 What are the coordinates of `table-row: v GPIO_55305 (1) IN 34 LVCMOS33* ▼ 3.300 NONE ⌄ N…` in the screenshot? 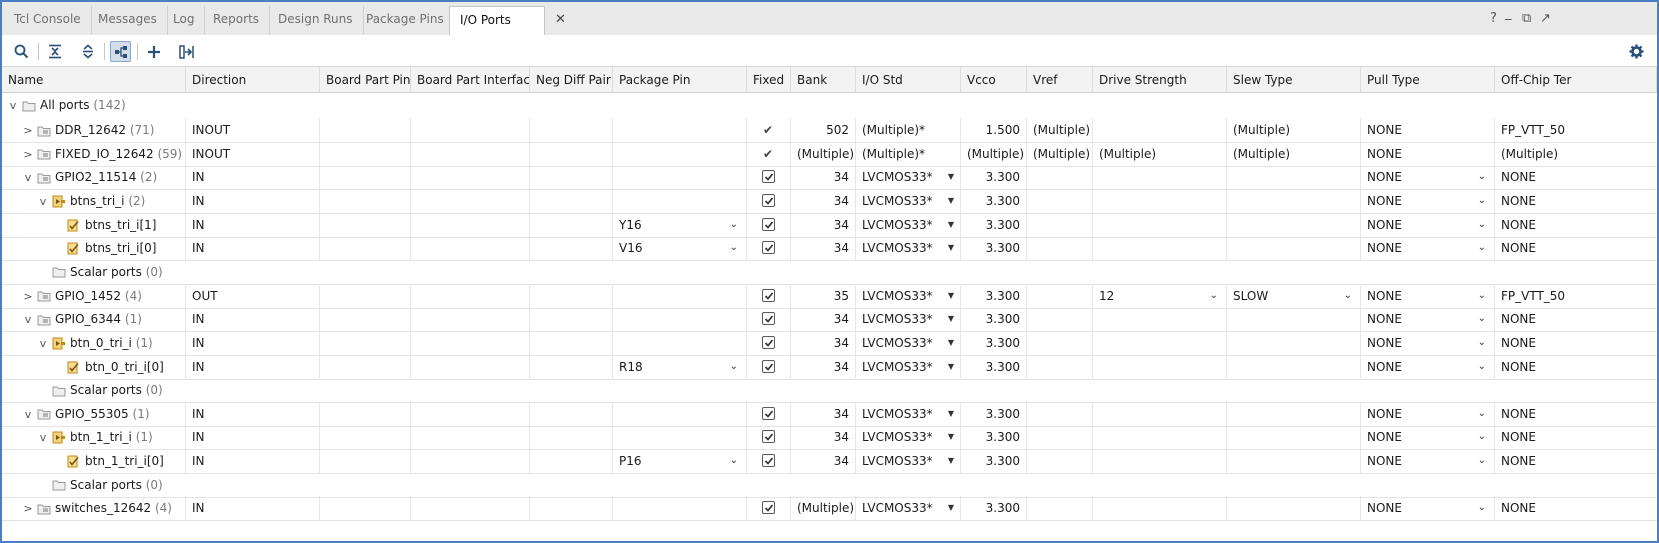 It's located at (829, 414).